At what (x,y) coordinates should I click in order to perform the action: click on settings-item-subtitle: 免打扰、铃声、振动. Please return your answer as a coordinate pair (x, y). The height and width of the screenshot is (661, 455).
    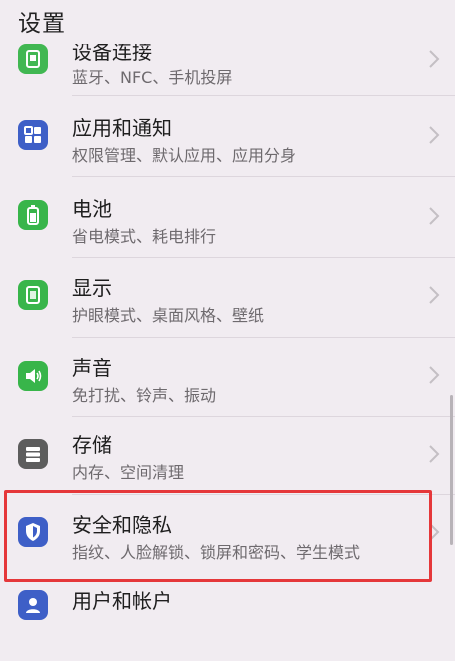
    Looking at the image, I should click on (144, 395).